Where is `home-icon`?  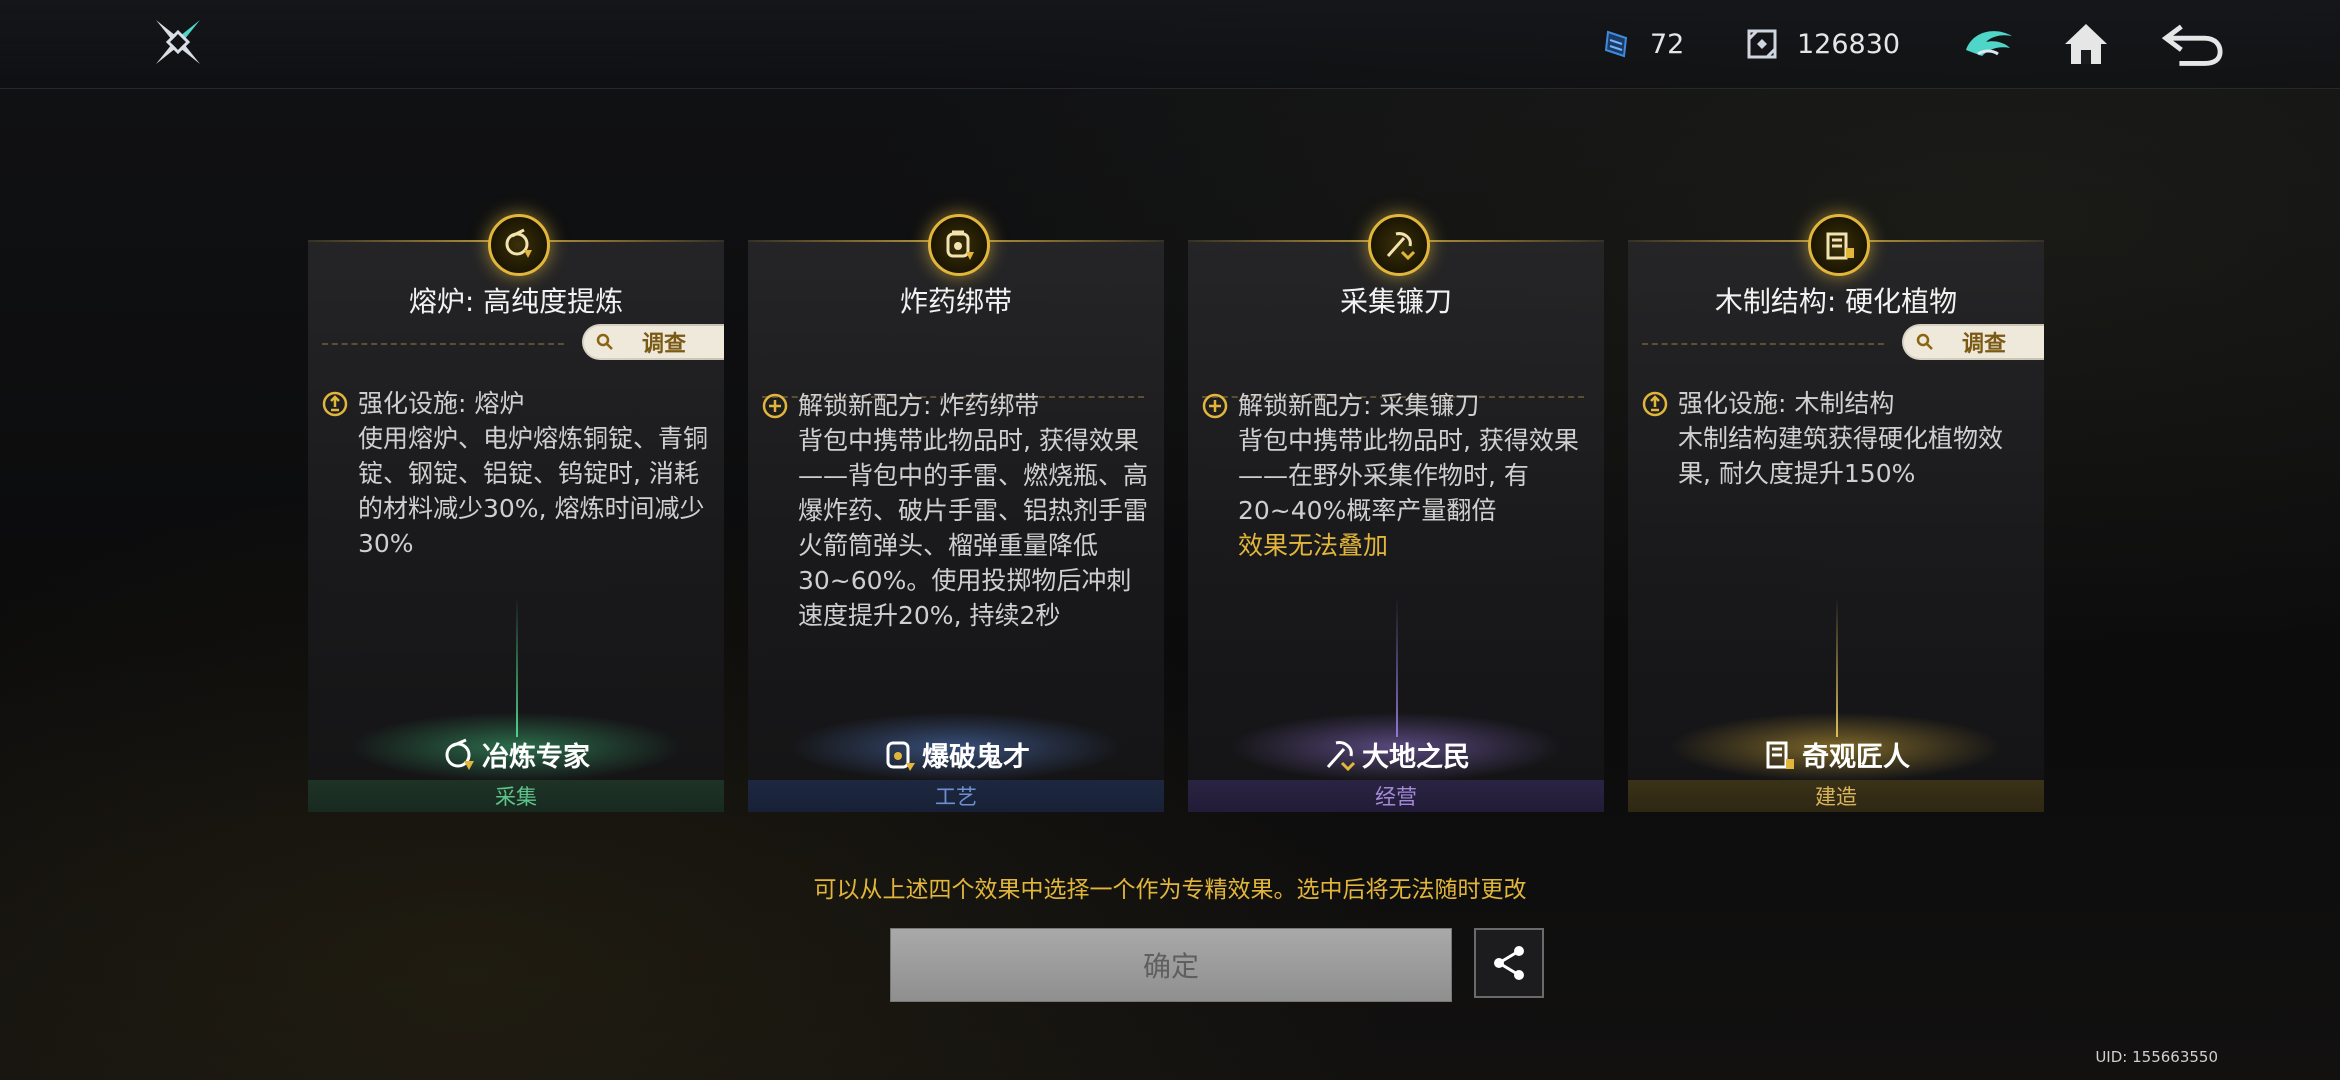 home-icon is located at coordinates (2086, 44).